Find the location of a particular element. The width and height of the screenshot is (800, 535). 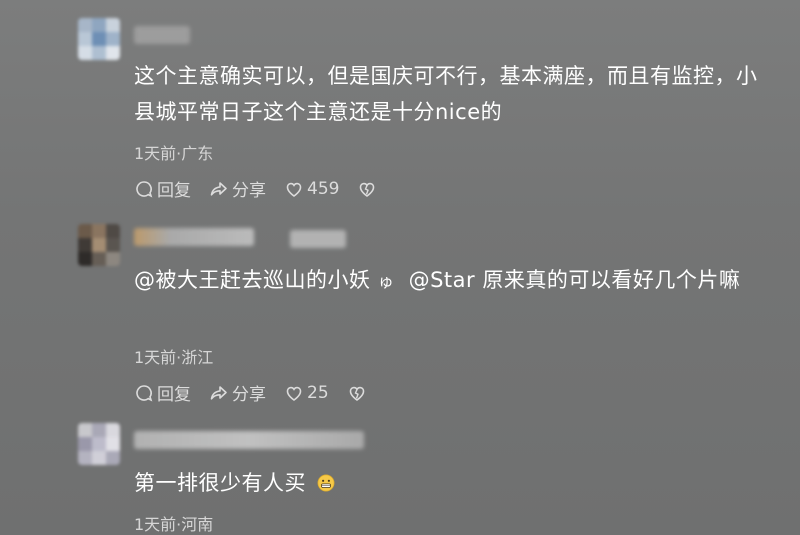

comment-text: @被大王赶去巡山的小妖 ゅ @Star 原来真的可以看好几个片嘛 is located at coordinates (454, 281).